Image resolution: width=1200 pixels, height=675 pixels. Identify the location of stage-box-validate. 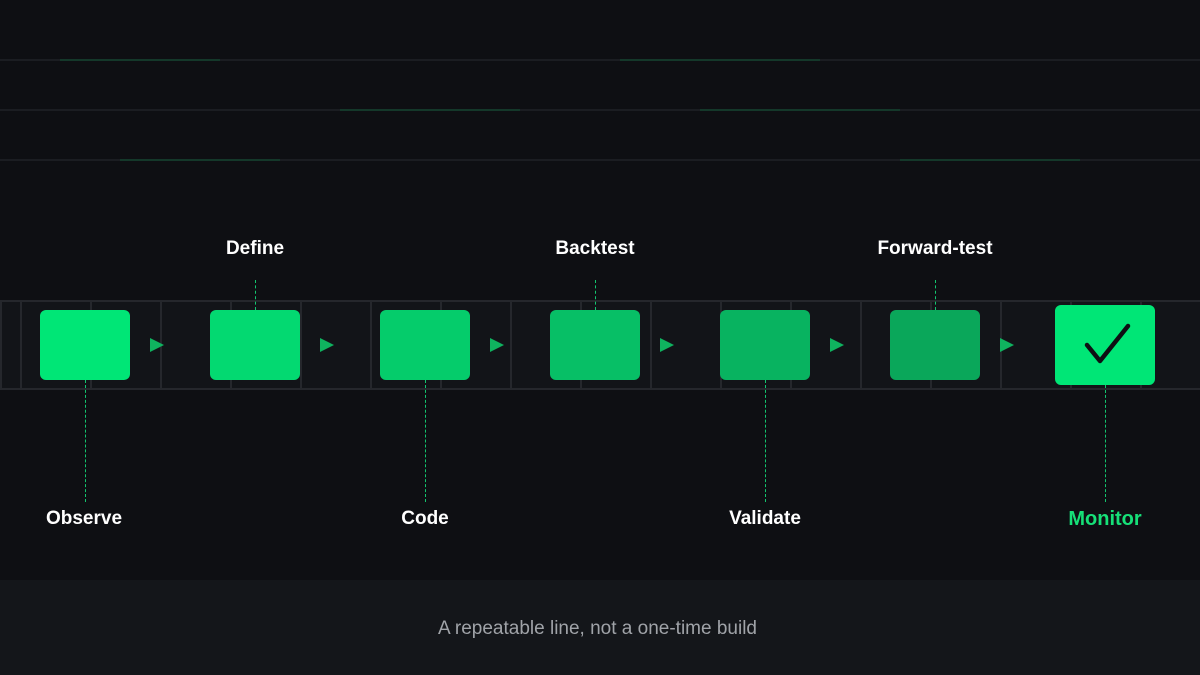
(765, 345).